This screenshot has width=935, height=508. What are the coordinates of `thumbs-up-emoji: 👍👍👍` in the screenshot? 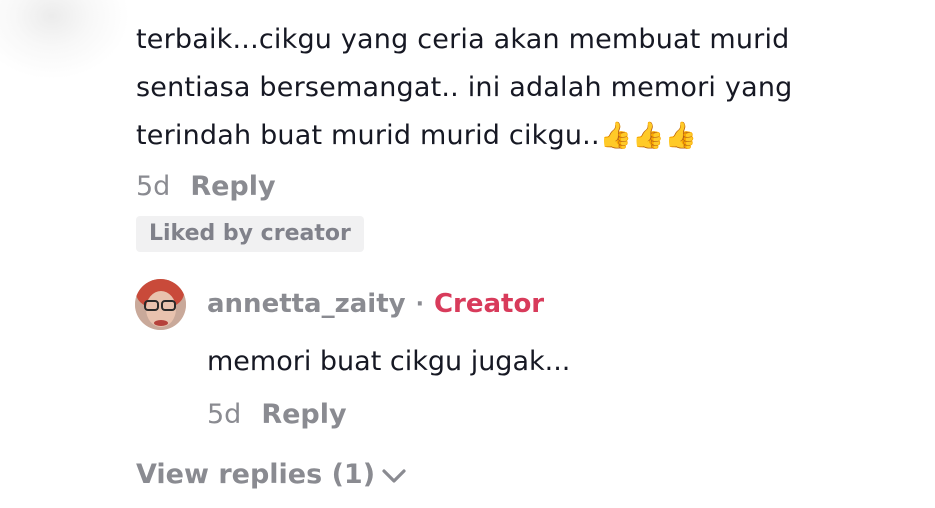 It's located at (648, 136).